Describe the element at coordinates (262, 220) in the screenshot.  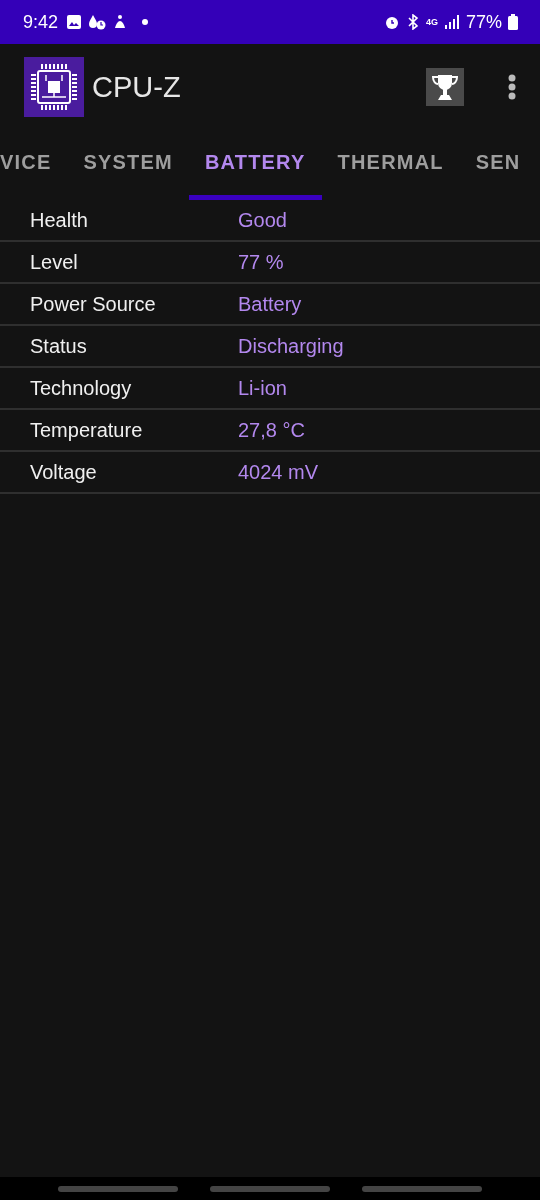
I see `property-value: Good` at that location.